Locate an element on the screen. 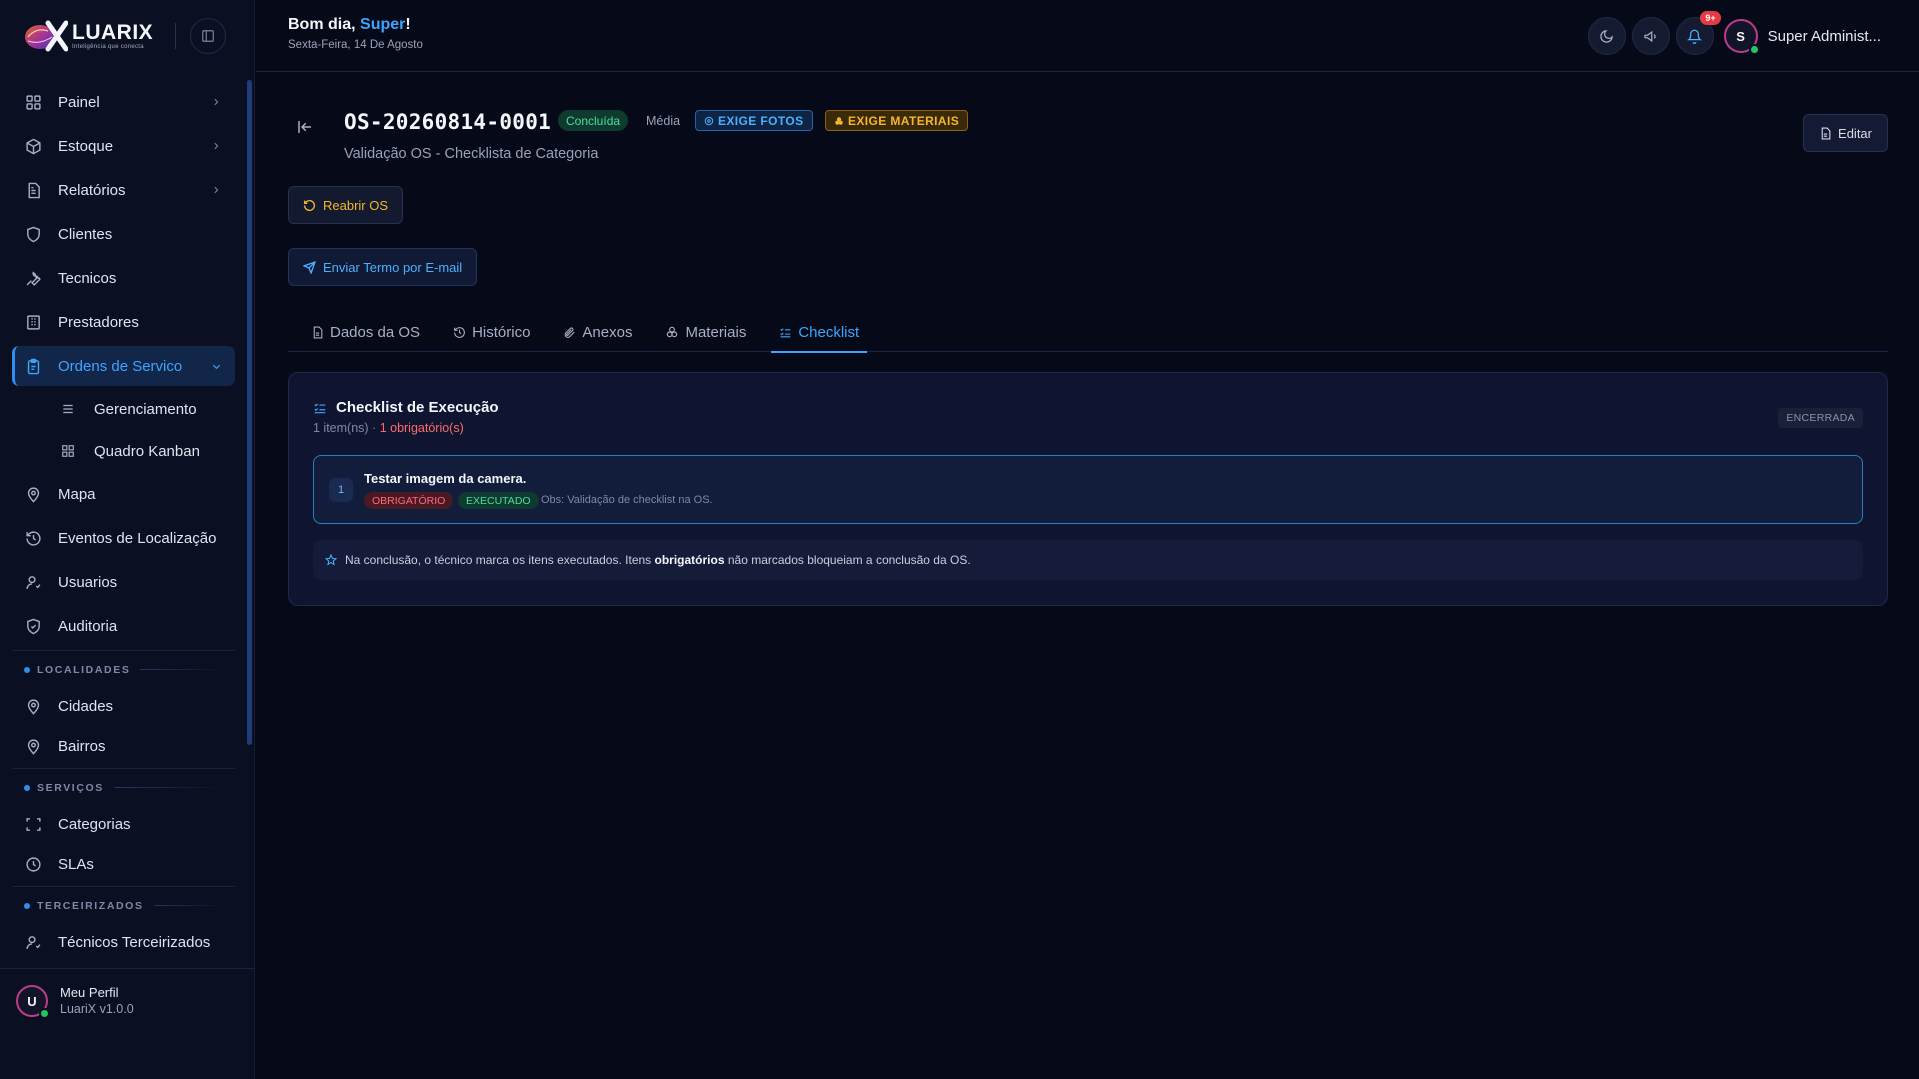 The image size is (1919, 1079). online-status-dot is located at coordinates (44, 1013).